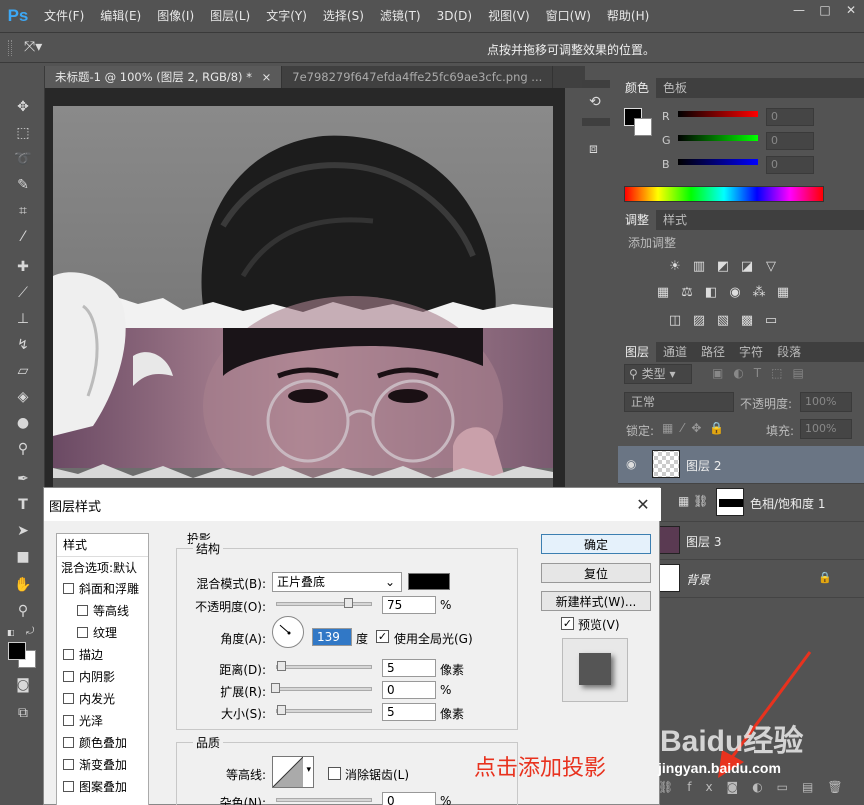 This screenshot has width=864, height=805. Describe the element at coordinates (337, 582) in the screenshot. I see `blend-mode-select: 正片叠底 ⌄` at that location.